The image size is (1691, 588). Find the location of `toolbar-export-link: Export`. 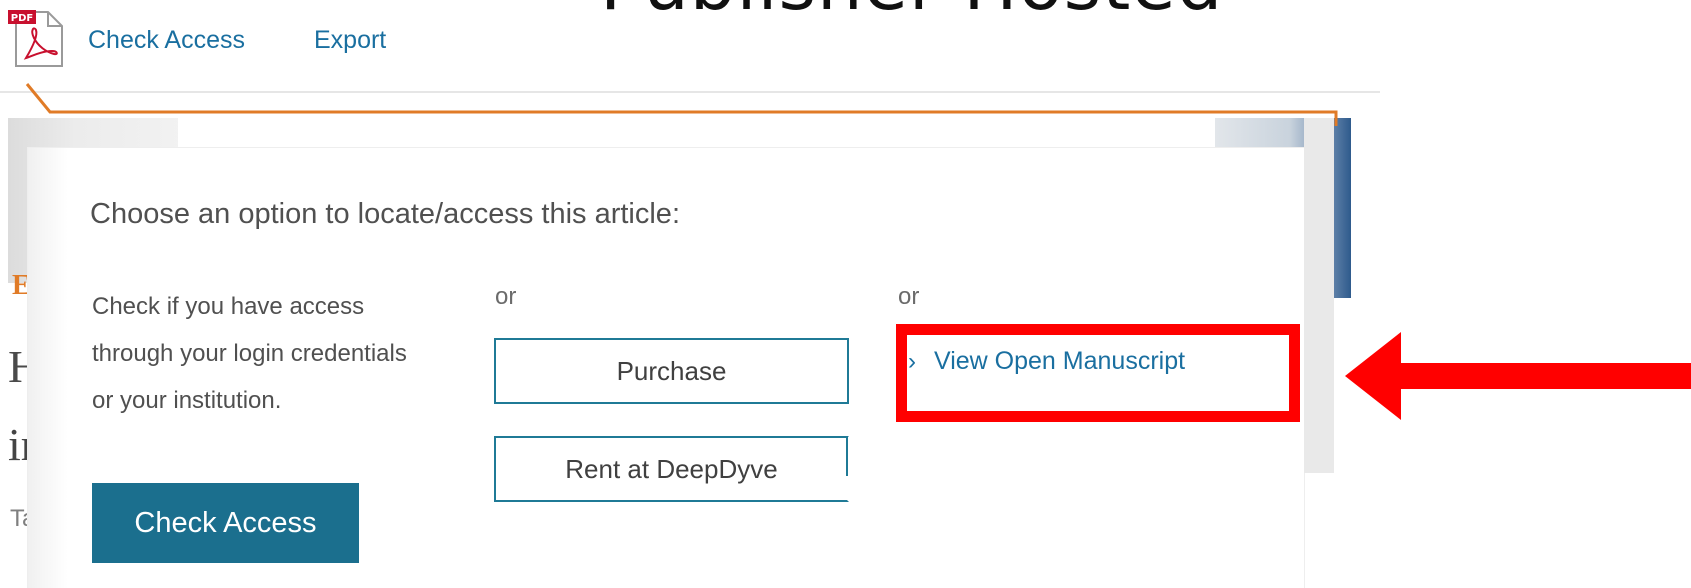

toolbar-export-link: Export is located at coordinates (350, 40).